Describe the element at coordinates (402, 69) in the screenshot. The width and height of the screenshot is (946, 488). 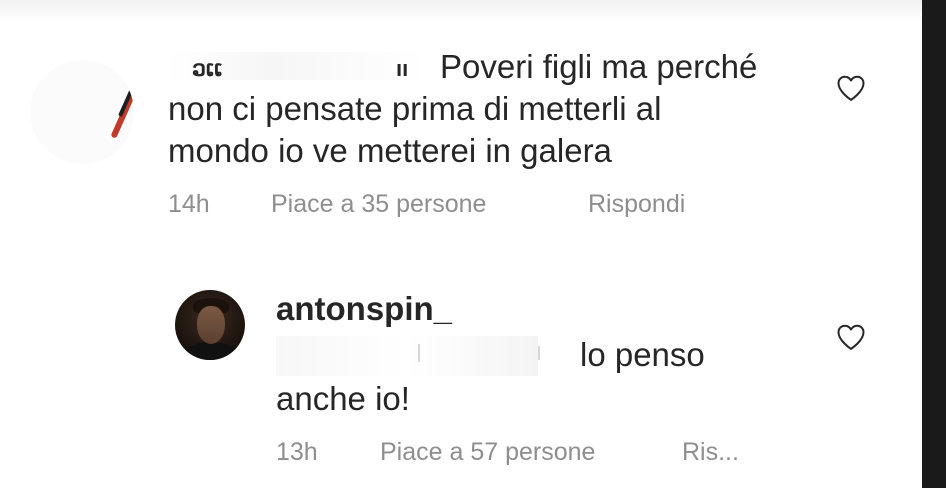
I see `username-fragment: ıı` at that location.